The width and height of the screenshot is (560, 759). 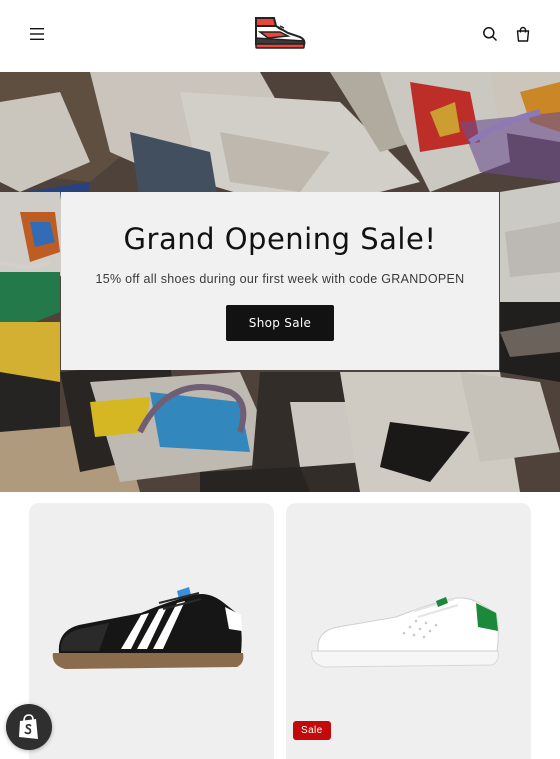 What do you see at coordinates (408, 631) in the screenshot?
I see `product-card: Sale` at bounding box center [408, 631].